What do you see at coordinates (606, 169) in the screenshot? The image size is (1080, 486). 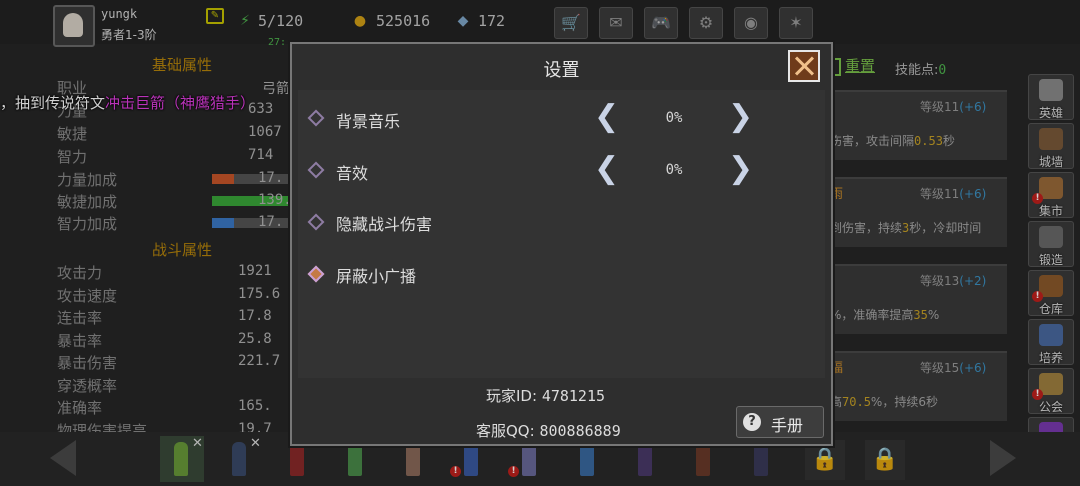 I see `sfx-decrease-button: ❮` at bounding box center [606, 169].